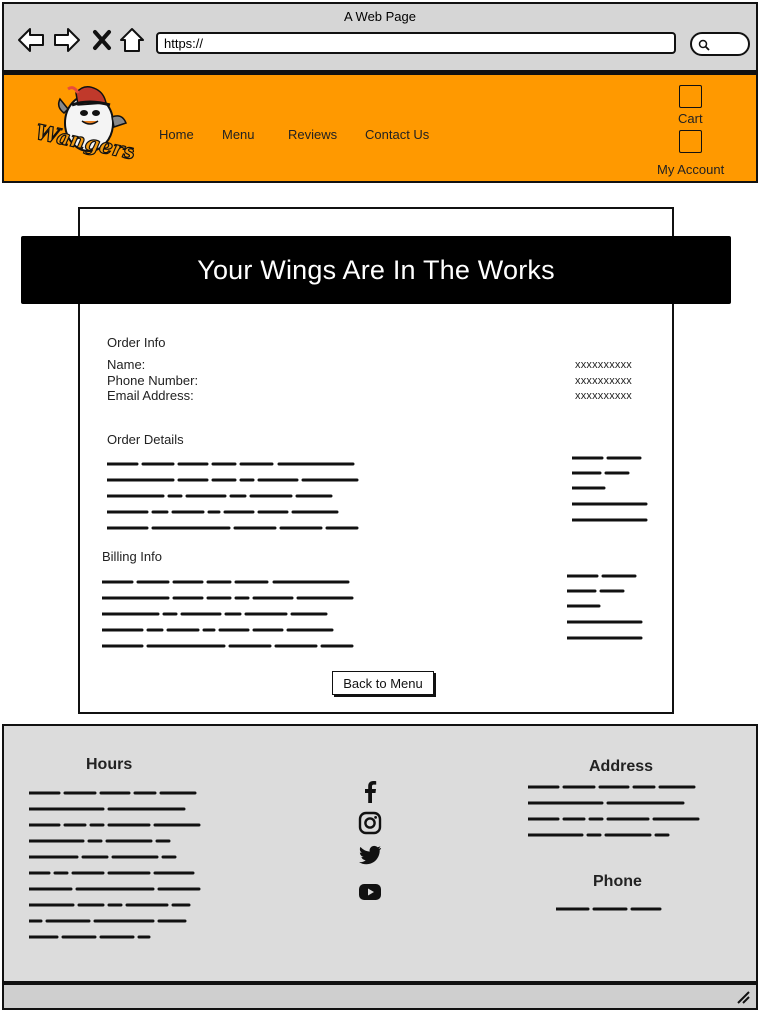 The image size is (761, 1012). I want to click on phone-text, so click(611, 909).